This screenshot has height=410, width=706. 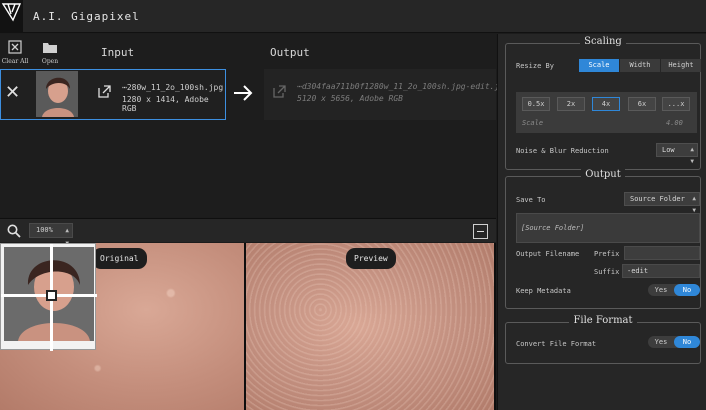 What do you see at coordinates (668, 150) in the screenshot?
I see `noise-blur-value: Low` at bounding box center [668, 150].